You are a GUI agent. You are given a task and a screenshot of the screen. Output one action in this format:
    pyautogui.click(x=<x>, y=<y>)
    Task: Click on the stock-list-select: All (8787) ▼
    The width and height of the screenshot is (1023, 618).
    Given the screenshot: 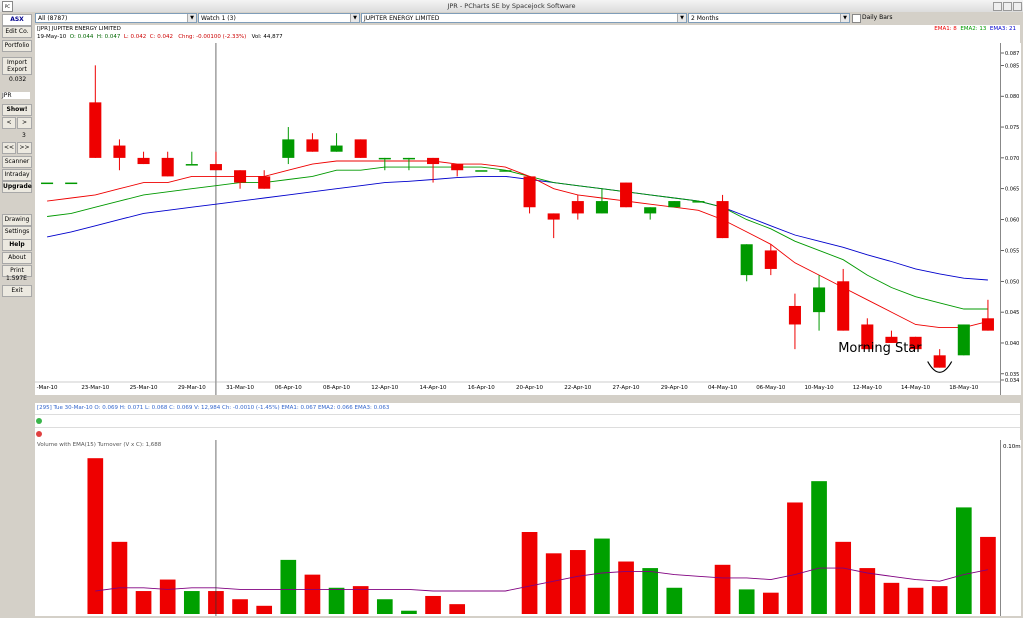 What is the action you would take?
    pyautogui.click(x=116, y=18)
    